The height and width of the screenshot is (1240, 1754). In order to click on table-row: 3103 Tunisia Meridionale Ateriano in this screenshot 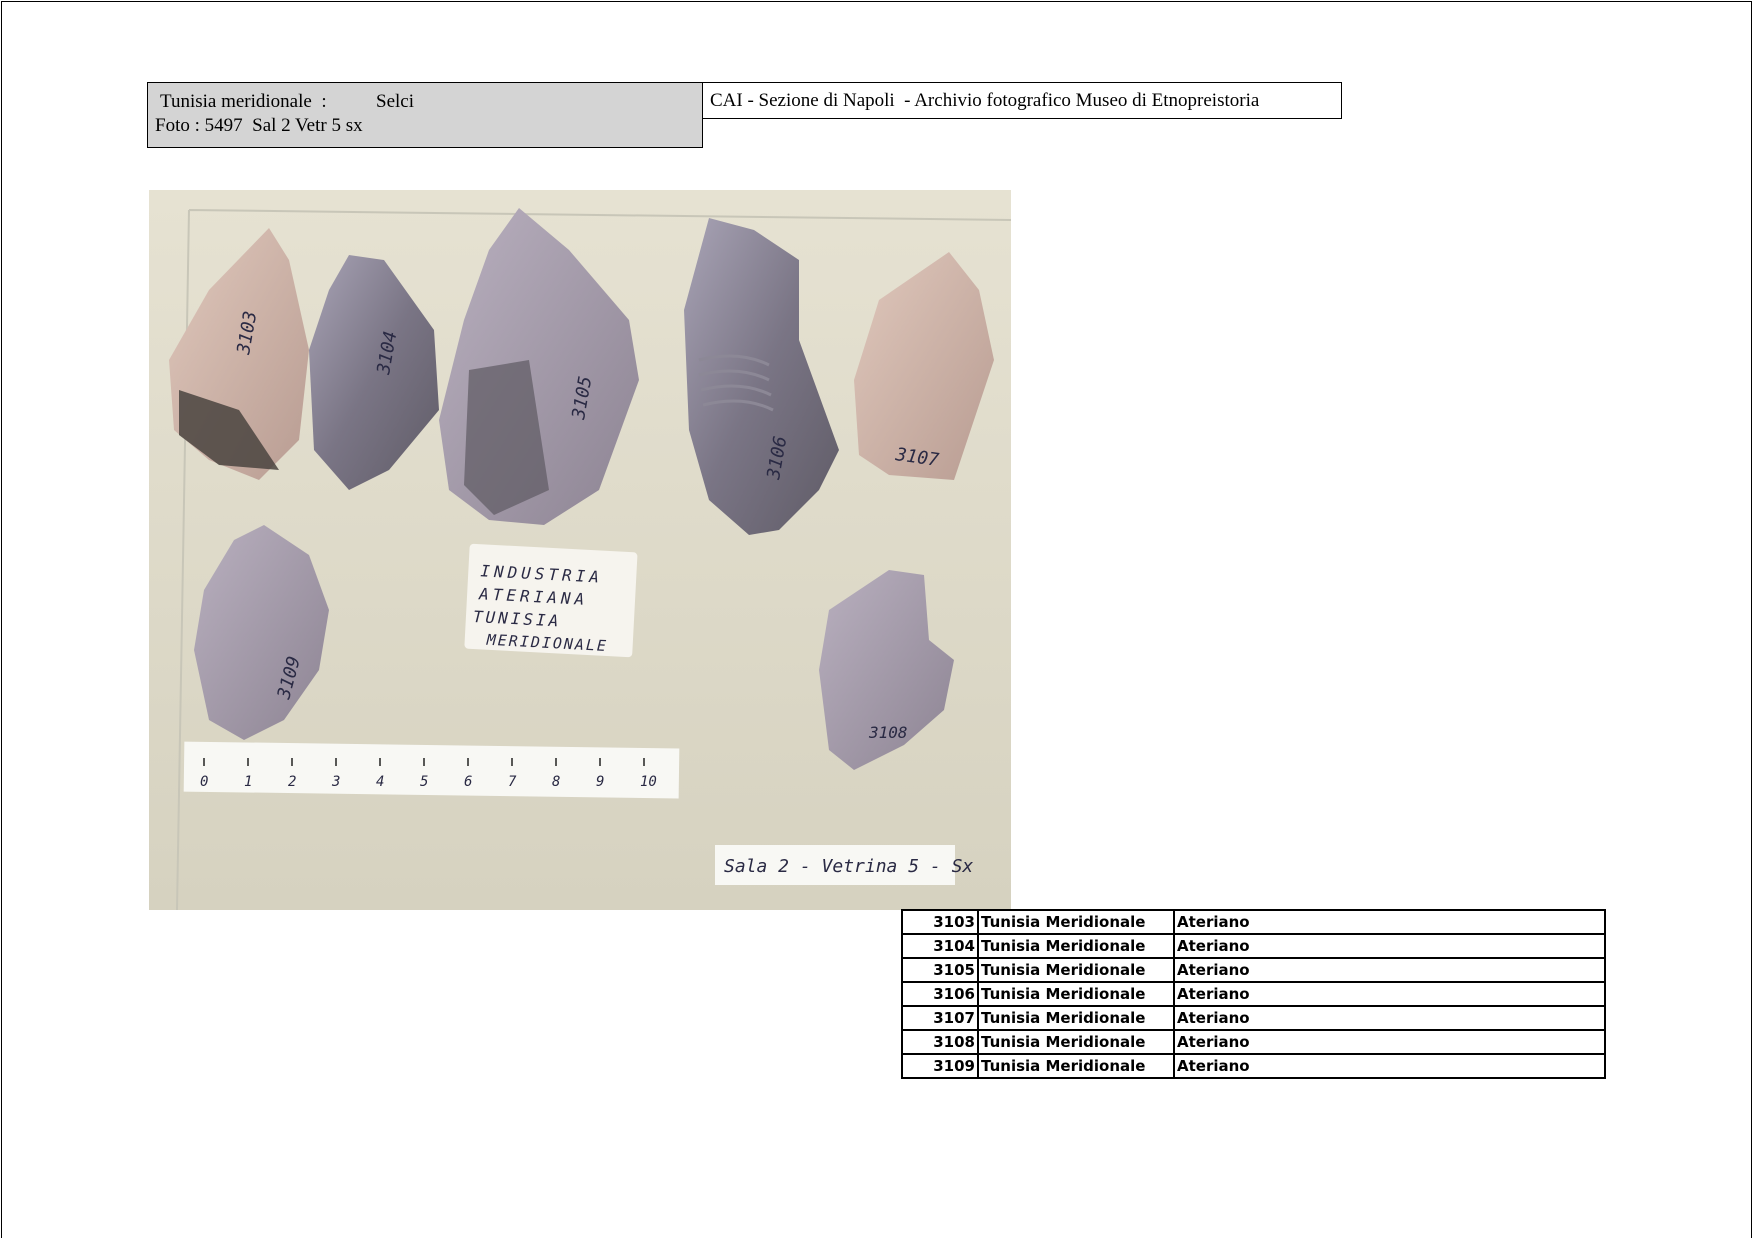, I will do `click(1253, 922)`.